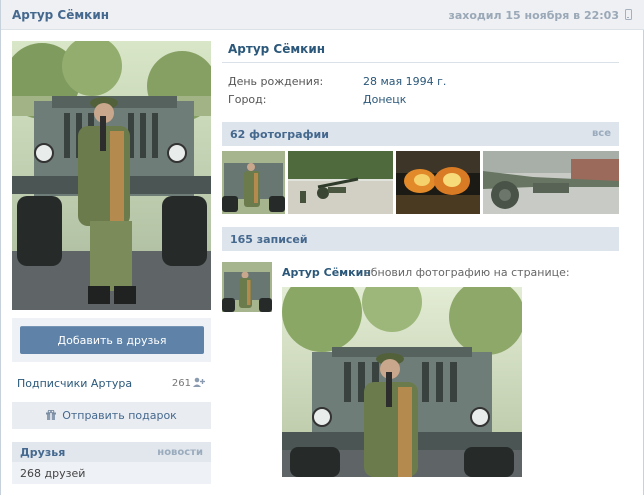  I want to click on friends-count-panel: 268 друзей, so click(111, 473).